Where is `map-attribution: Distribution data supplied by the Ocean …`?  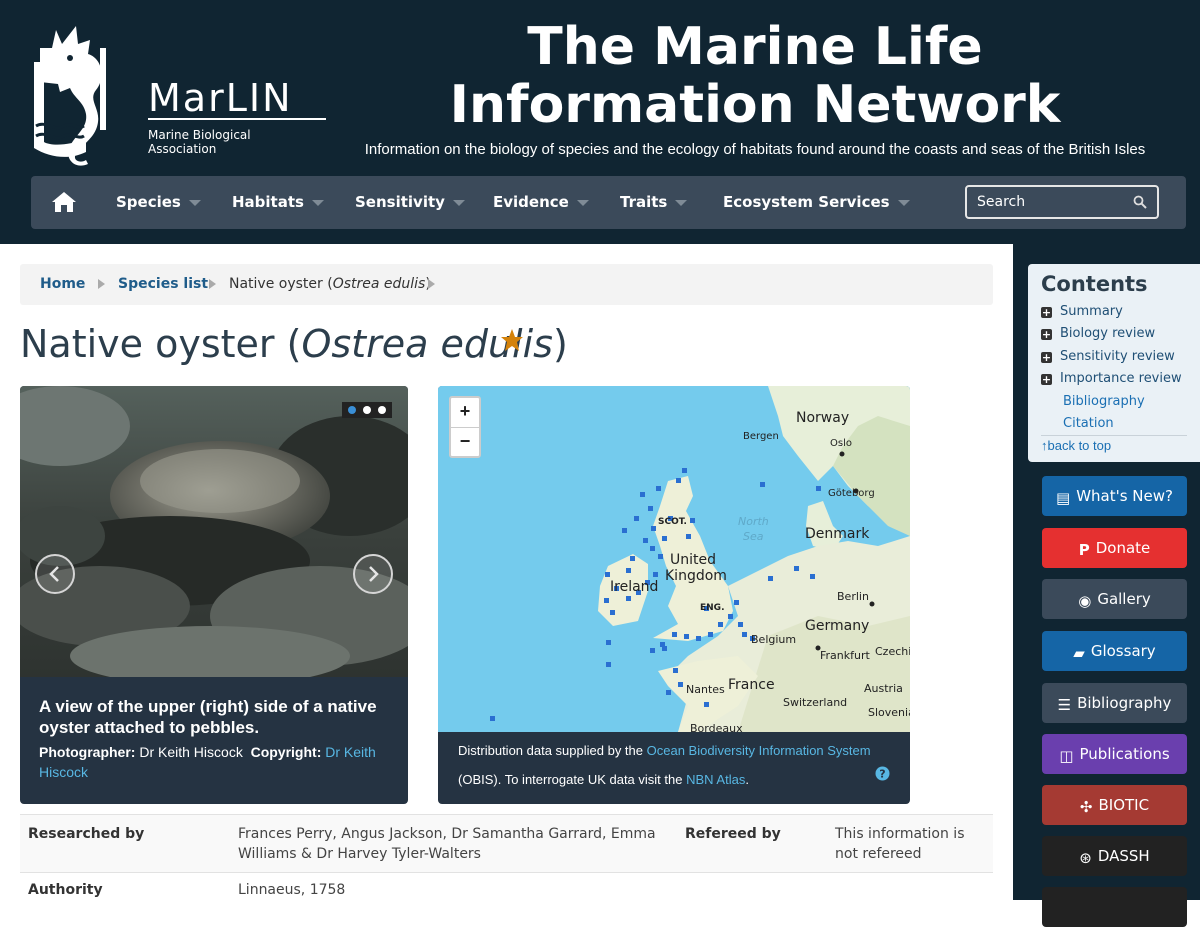
map-attribution: Distribution data supplied by the Ocean … is located at coordinates (664, 765).